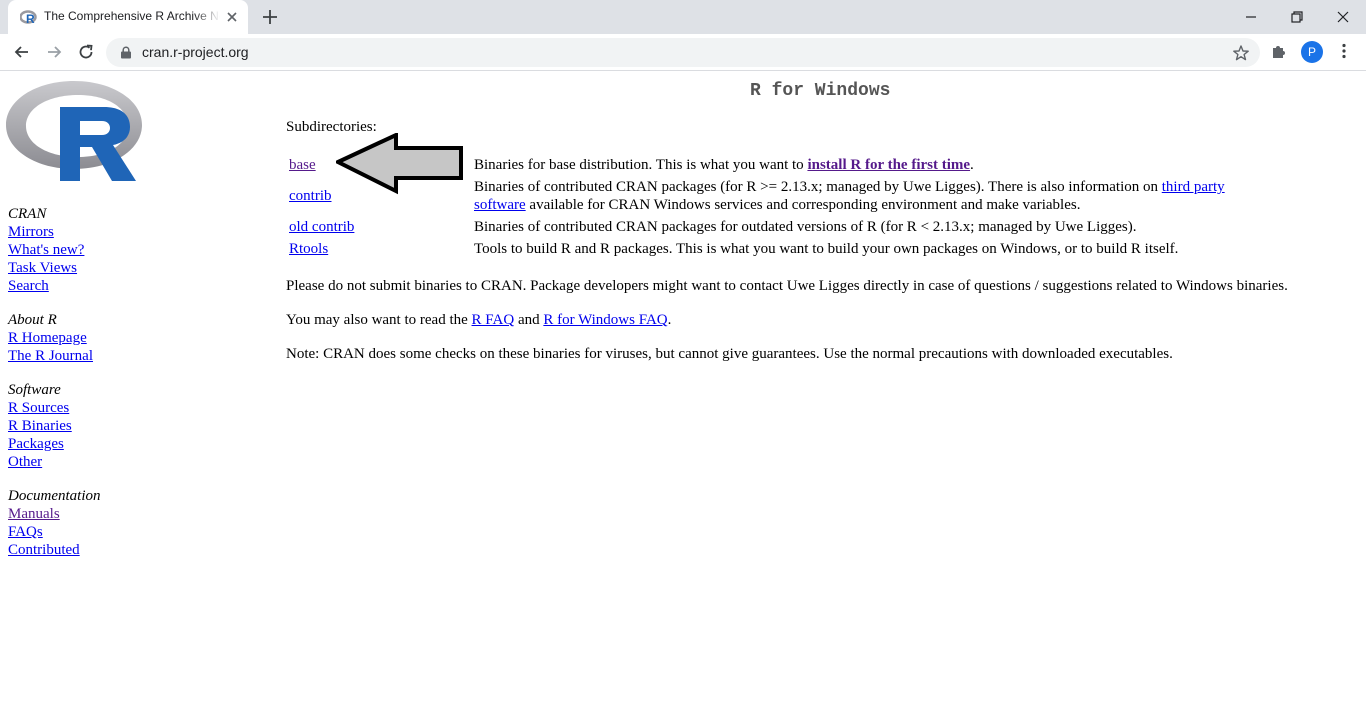 The width and height of the screenshot is (1366, 728). Describe the element at coordinates (132, 16) in the screenshot. I see `tab-title: The Comprehensive R Archive Network` at that location.